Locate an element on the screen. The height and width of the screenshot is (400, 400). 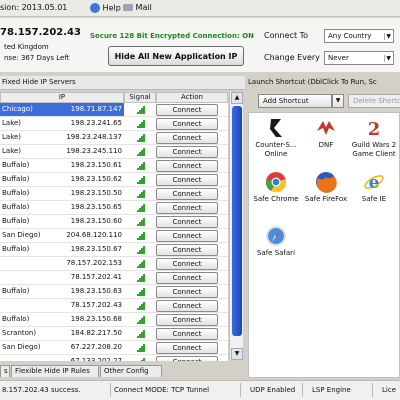
column-header-action: Action is located at coordinates (192, 97).